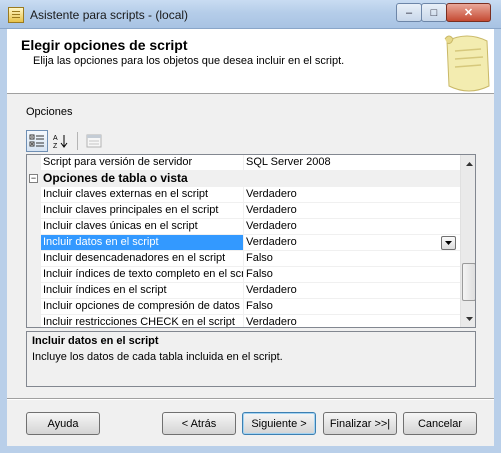 The image size is (501, 453). Describe the element at coordinates (142, 259) in the screenshot. I see `property-name: Incluir desencadenadores en el script` at that location.